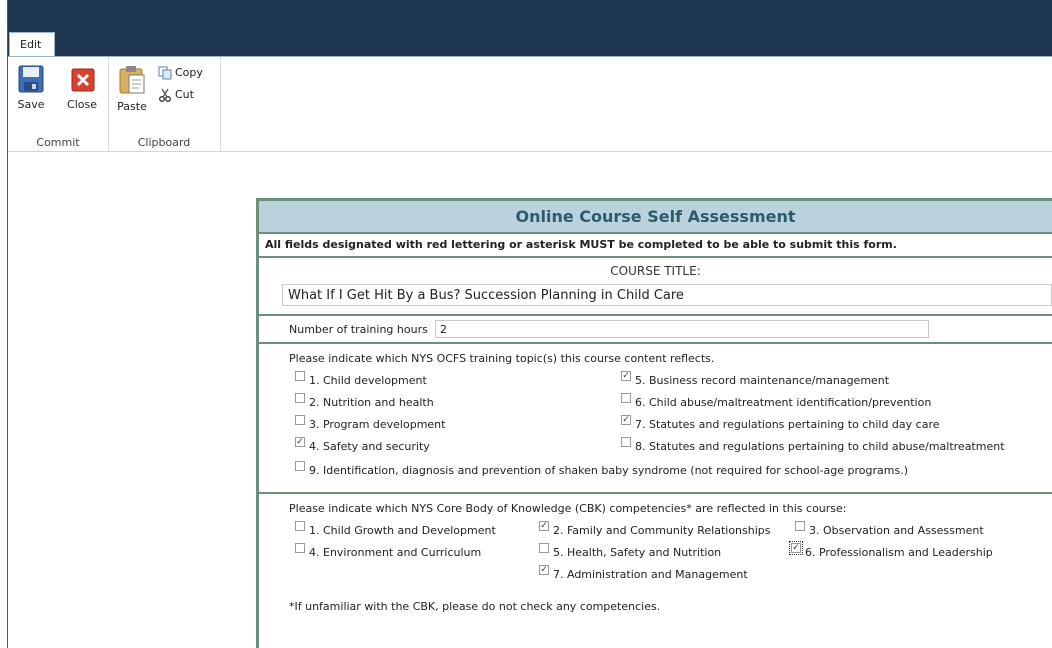 This screenshot has width=1052, height=648. Describe the element at coordinates (165, 73) in the screenshot. I see `copy-icon` at that location.